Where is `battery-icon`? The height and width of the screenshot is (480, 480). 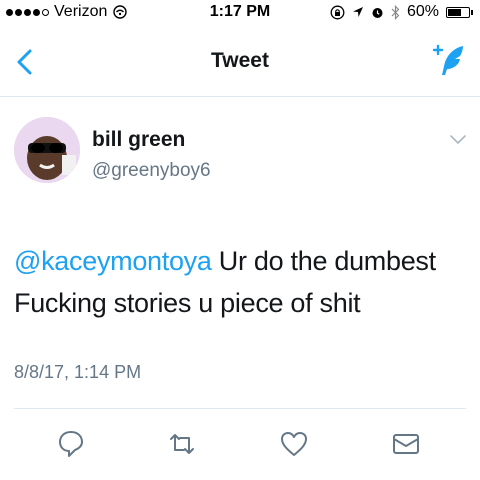
battery-icon is located at coordinates (459, 12).